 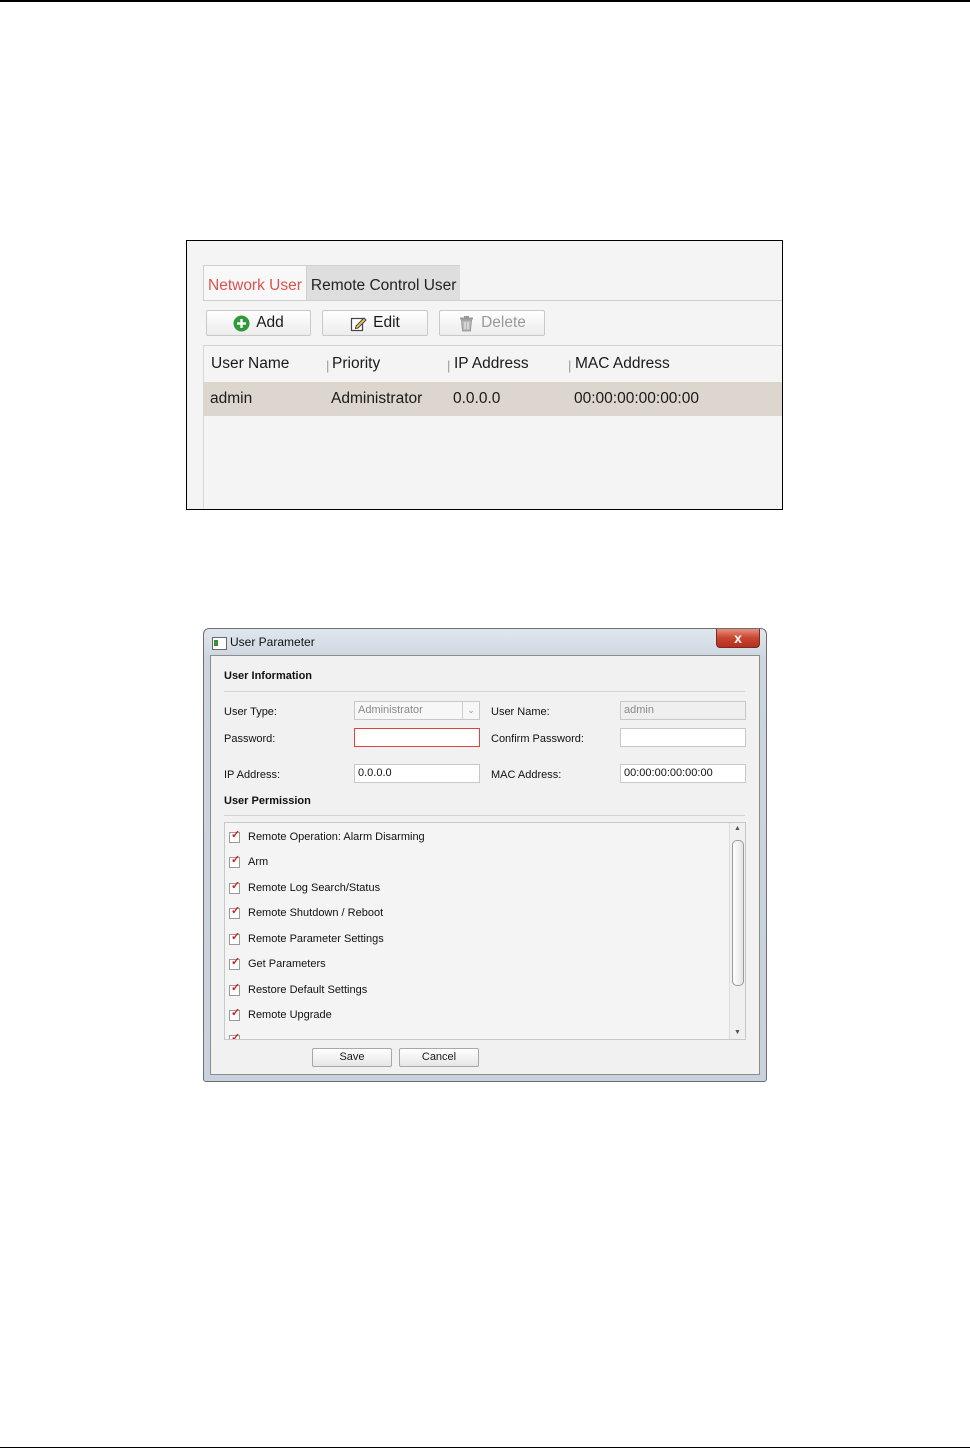 I want to click on password-label: Password:, so click(x=250, y=739).